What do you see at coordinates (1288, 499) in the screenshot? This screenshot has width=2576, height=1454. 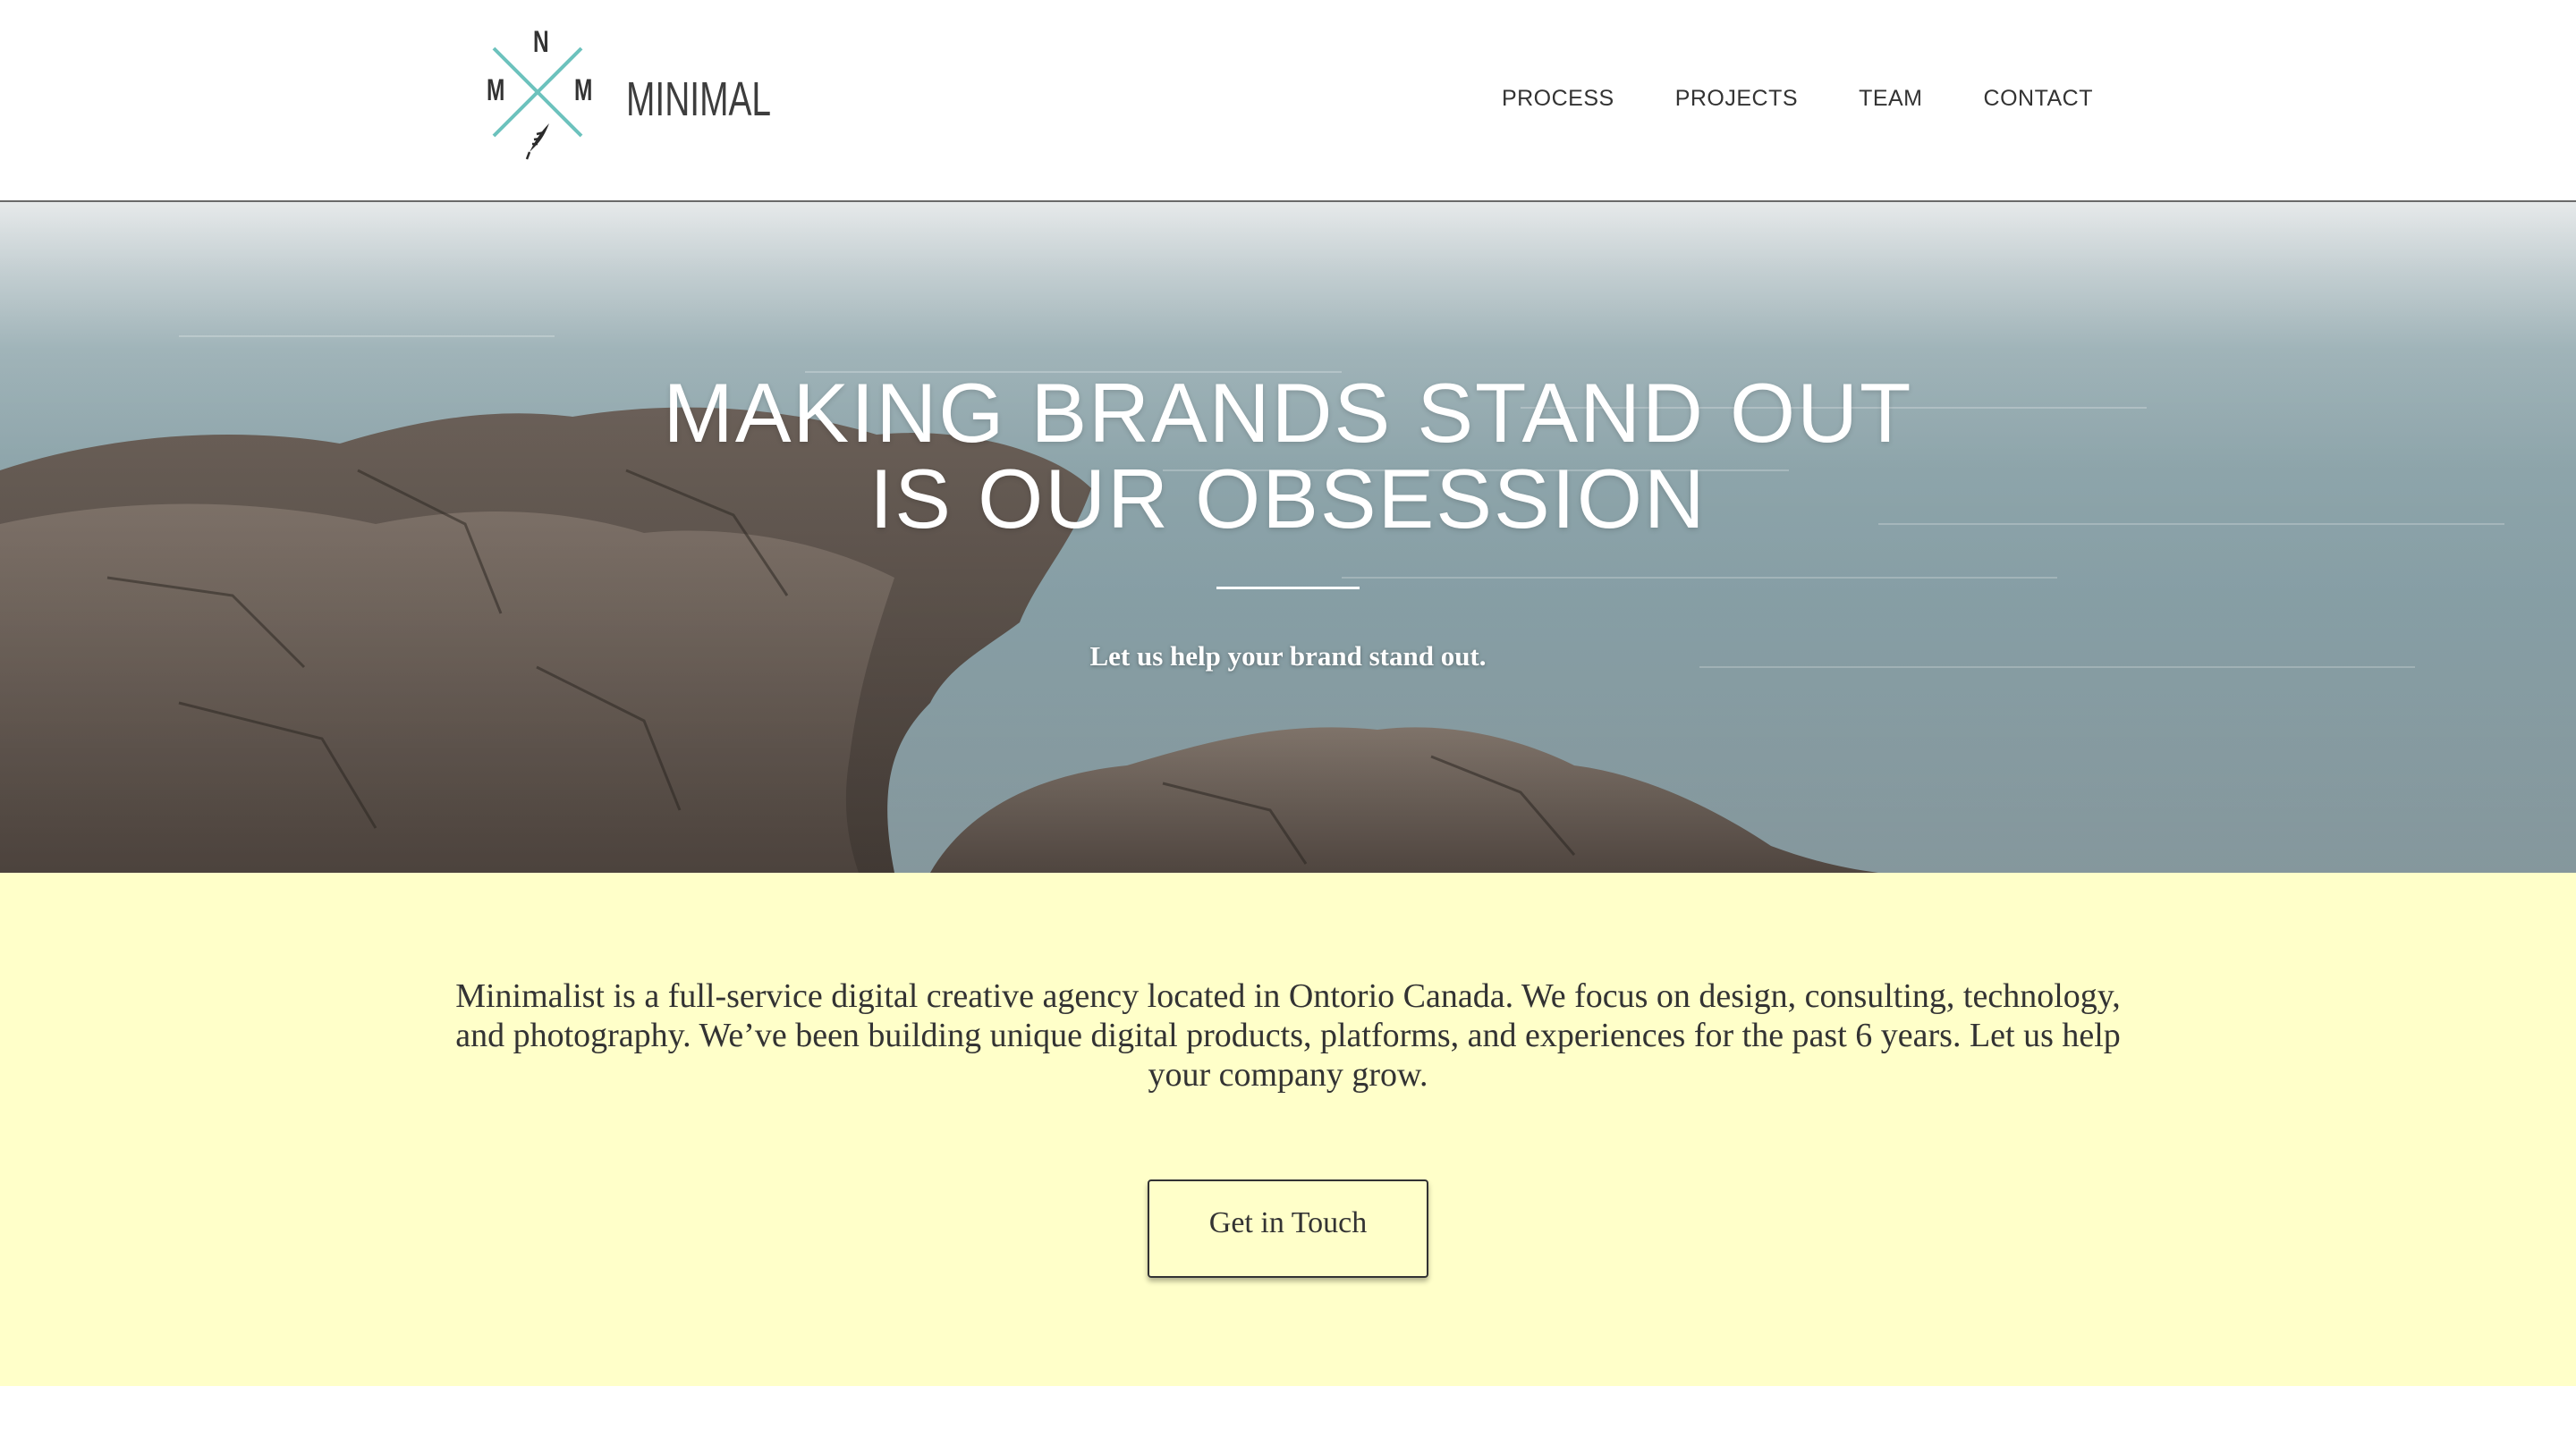 I see `hero-title-line-2: IS OUR OBSESSION` at bounding box center [1288, 499].